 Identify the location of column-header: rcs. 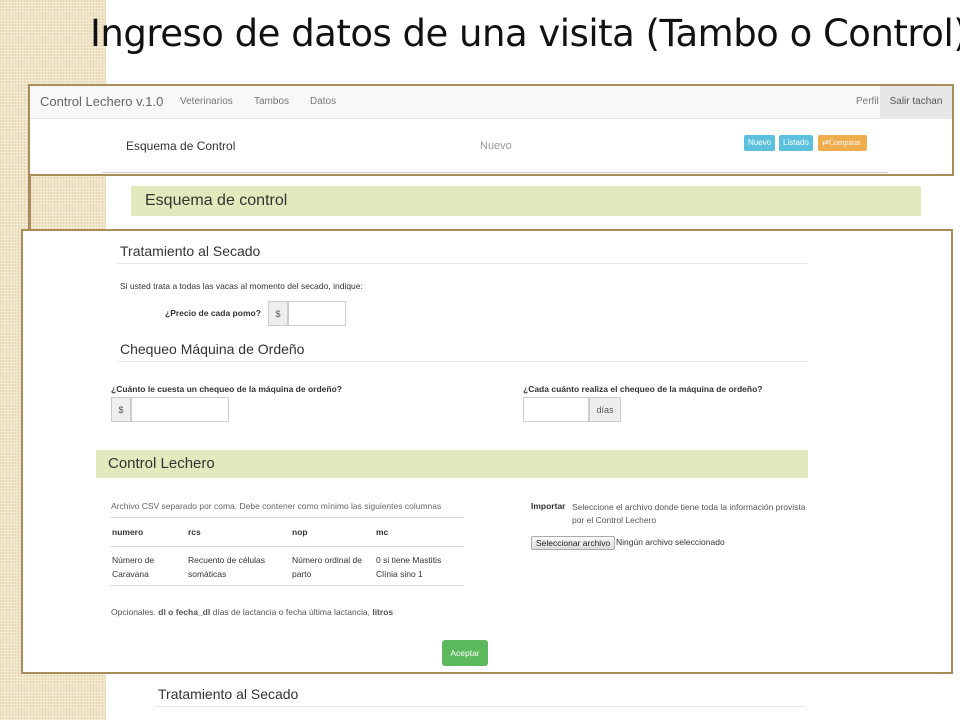
(238, 532).